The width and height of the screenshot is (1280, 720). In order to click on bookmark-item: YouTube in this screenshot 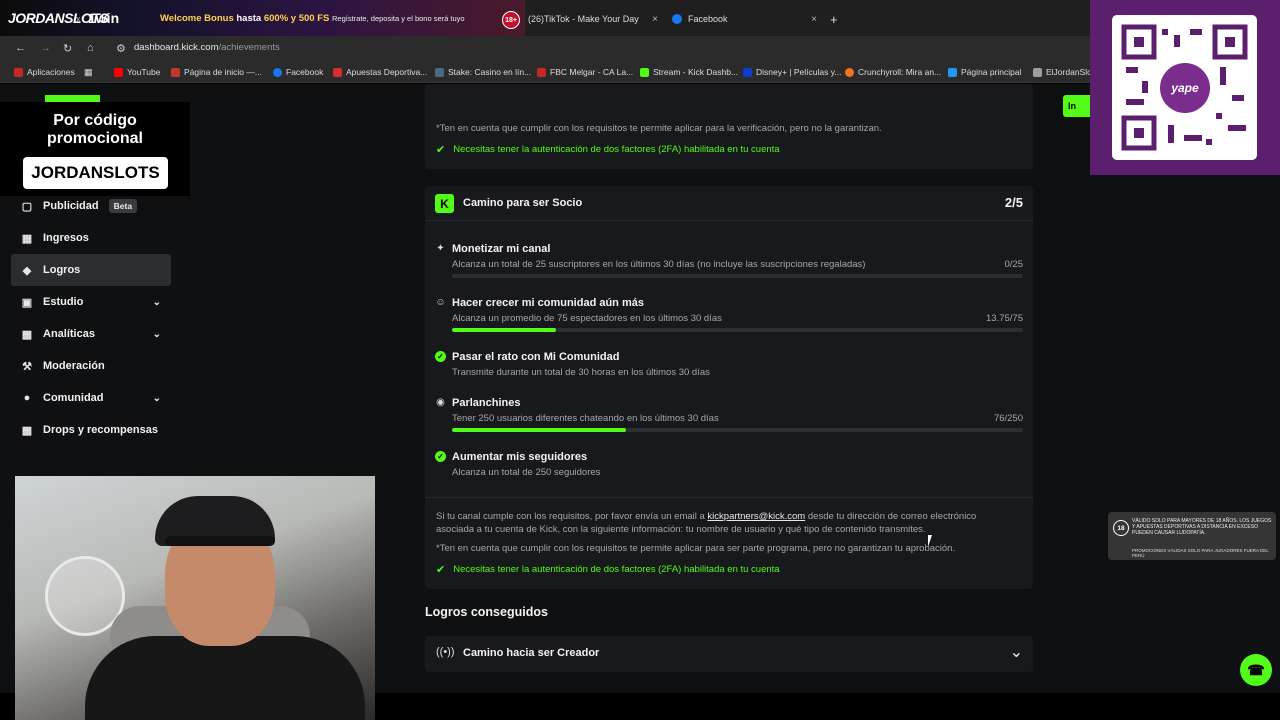, I will do `click(137, 72)`.